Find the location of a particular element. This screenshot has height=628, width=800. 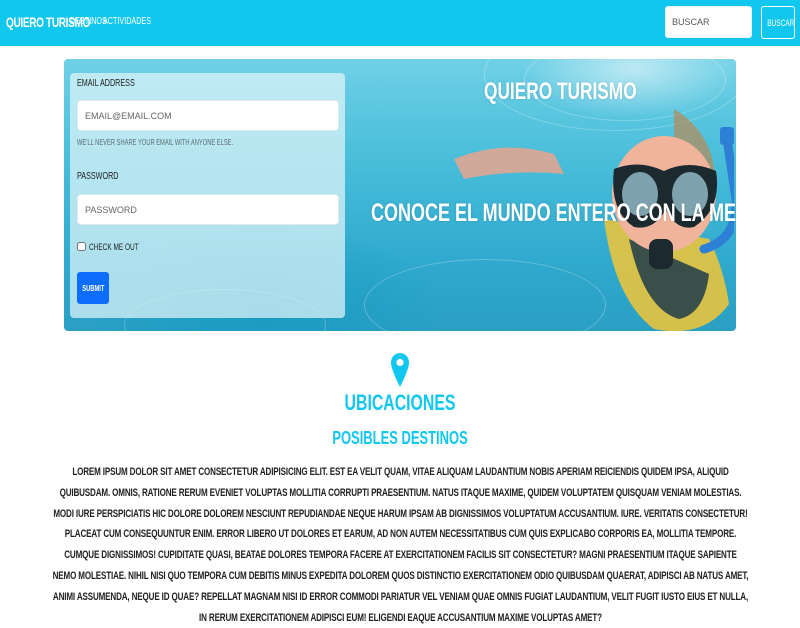

search-input is located at coordinates (708, 22).